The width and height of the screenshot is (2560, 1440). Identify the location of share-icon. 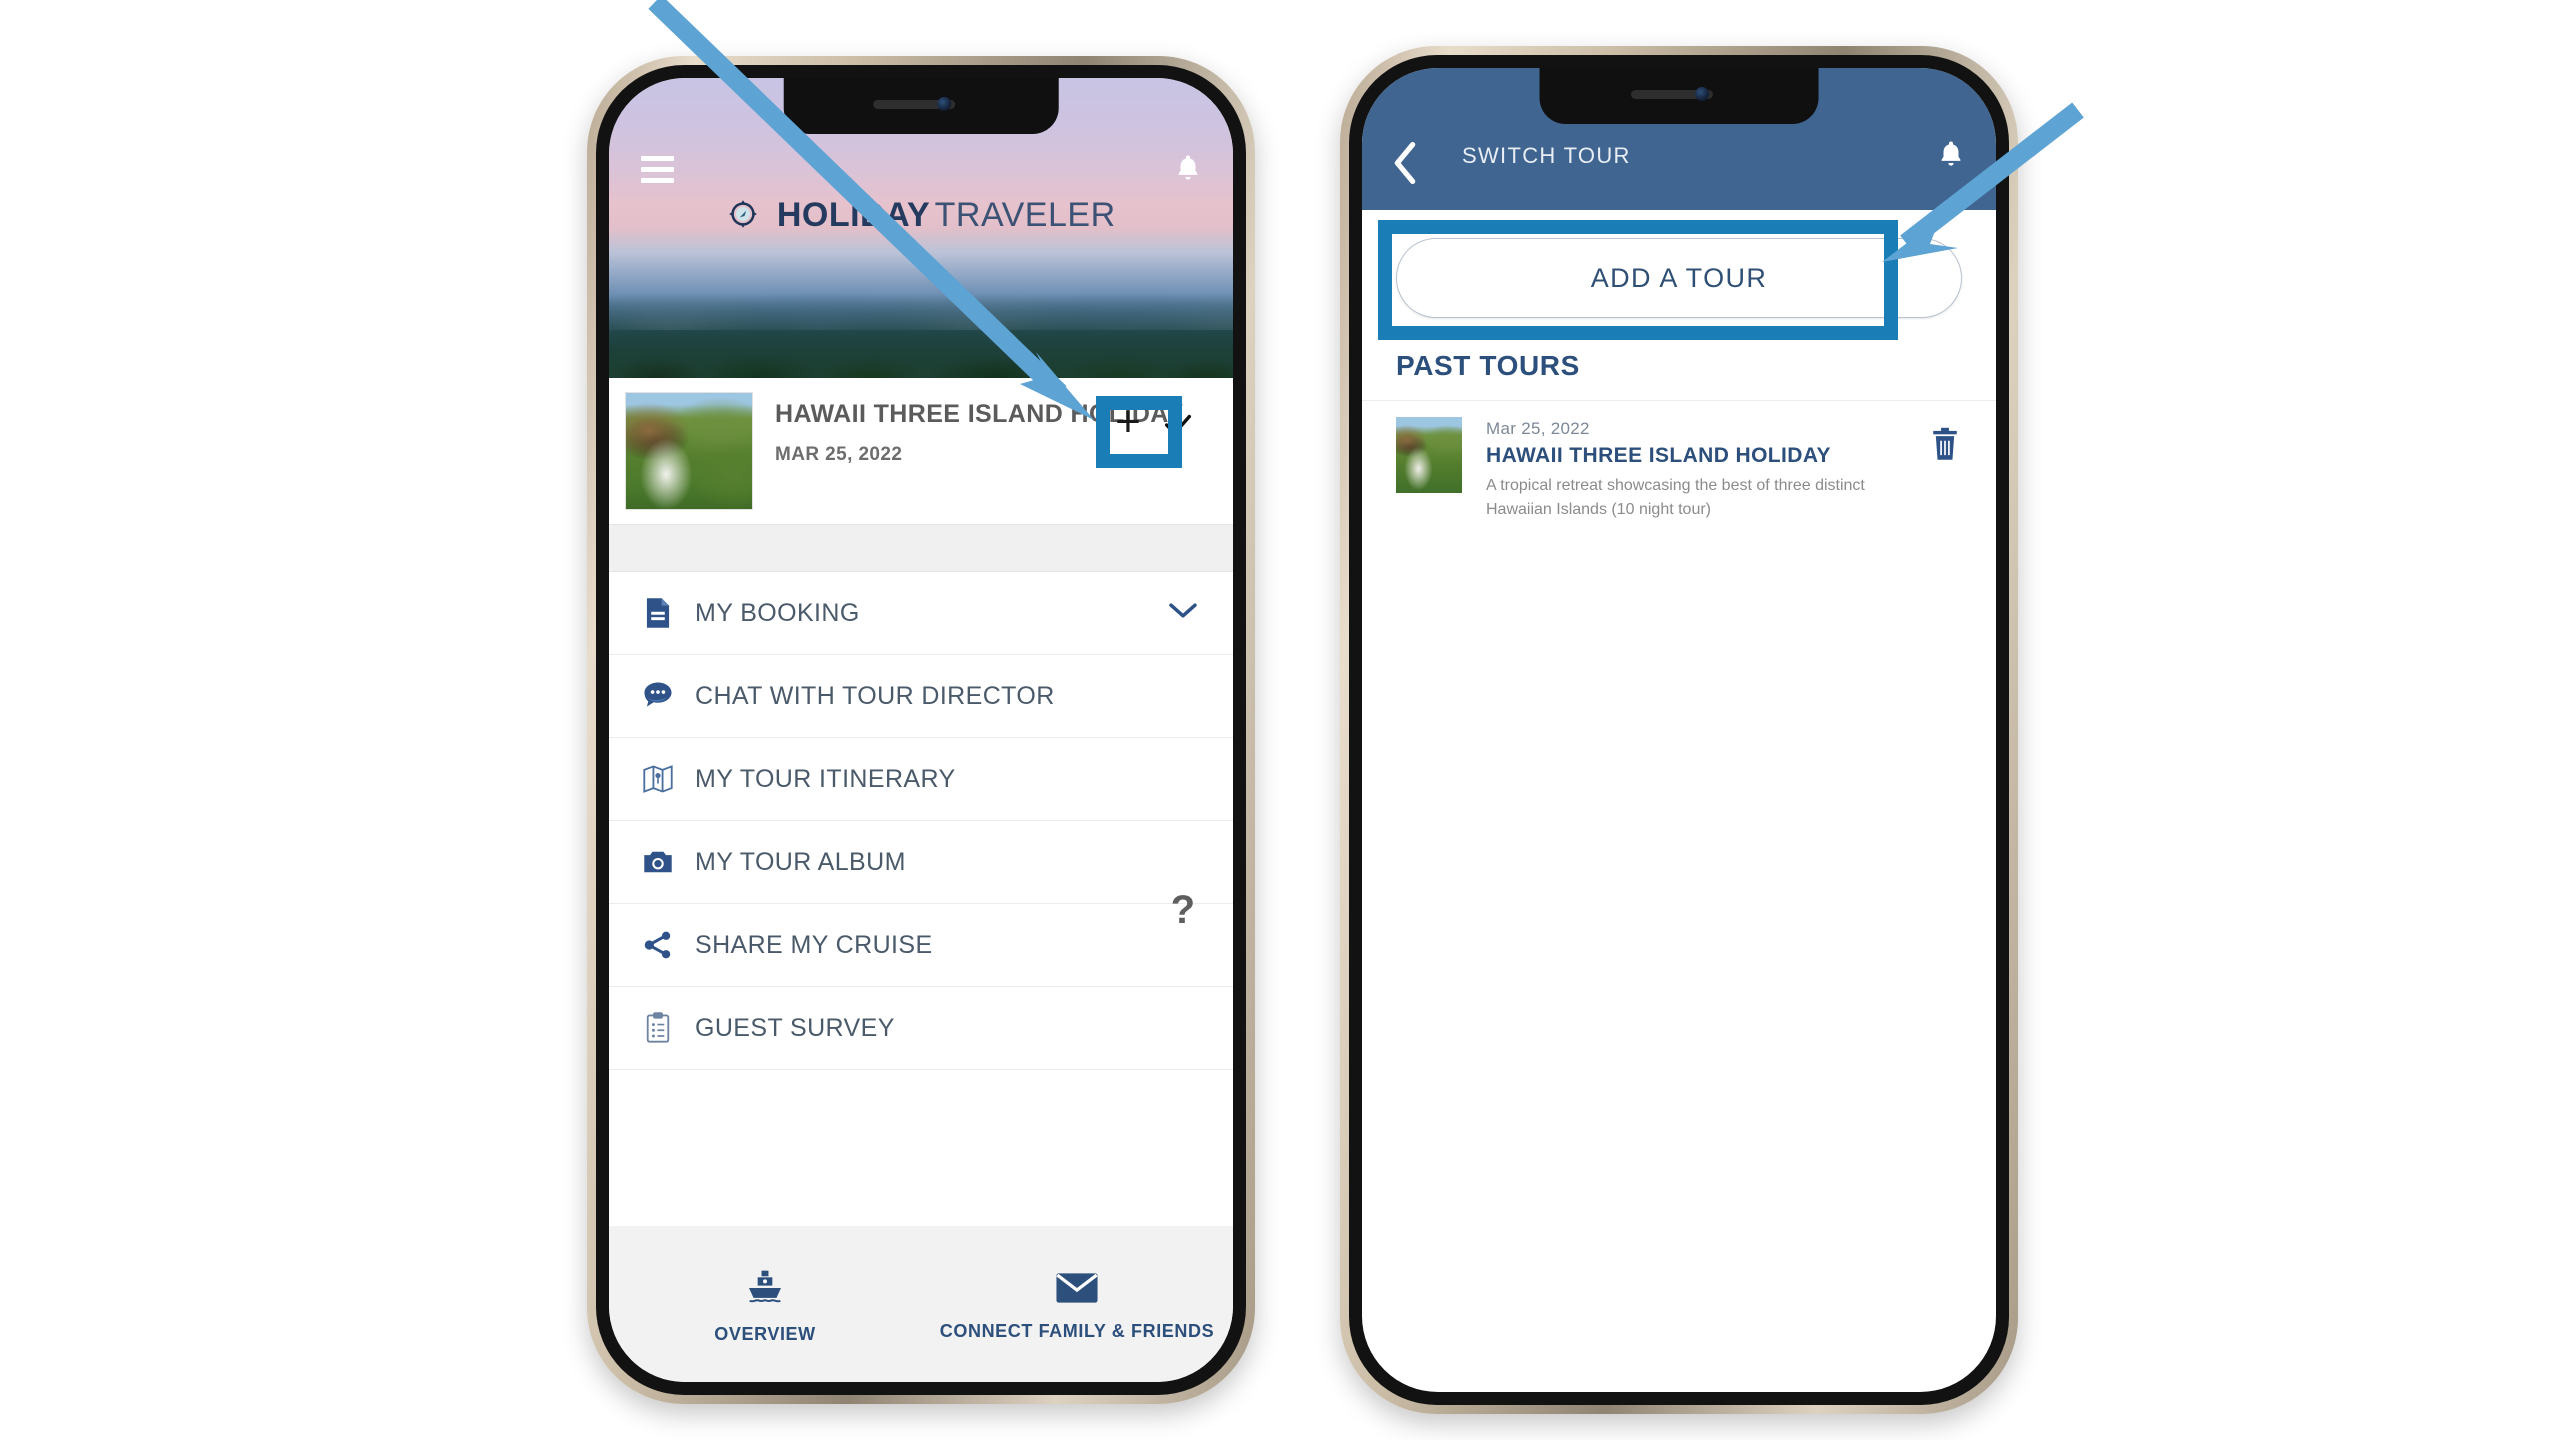
(658, 945).